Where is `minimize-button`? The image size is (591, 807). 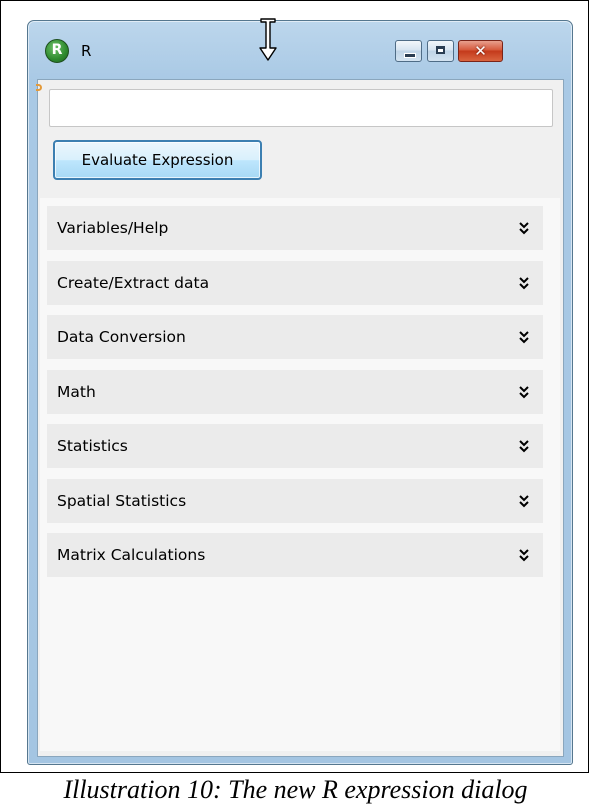
minimize-button is located at coordinates (408, 51).